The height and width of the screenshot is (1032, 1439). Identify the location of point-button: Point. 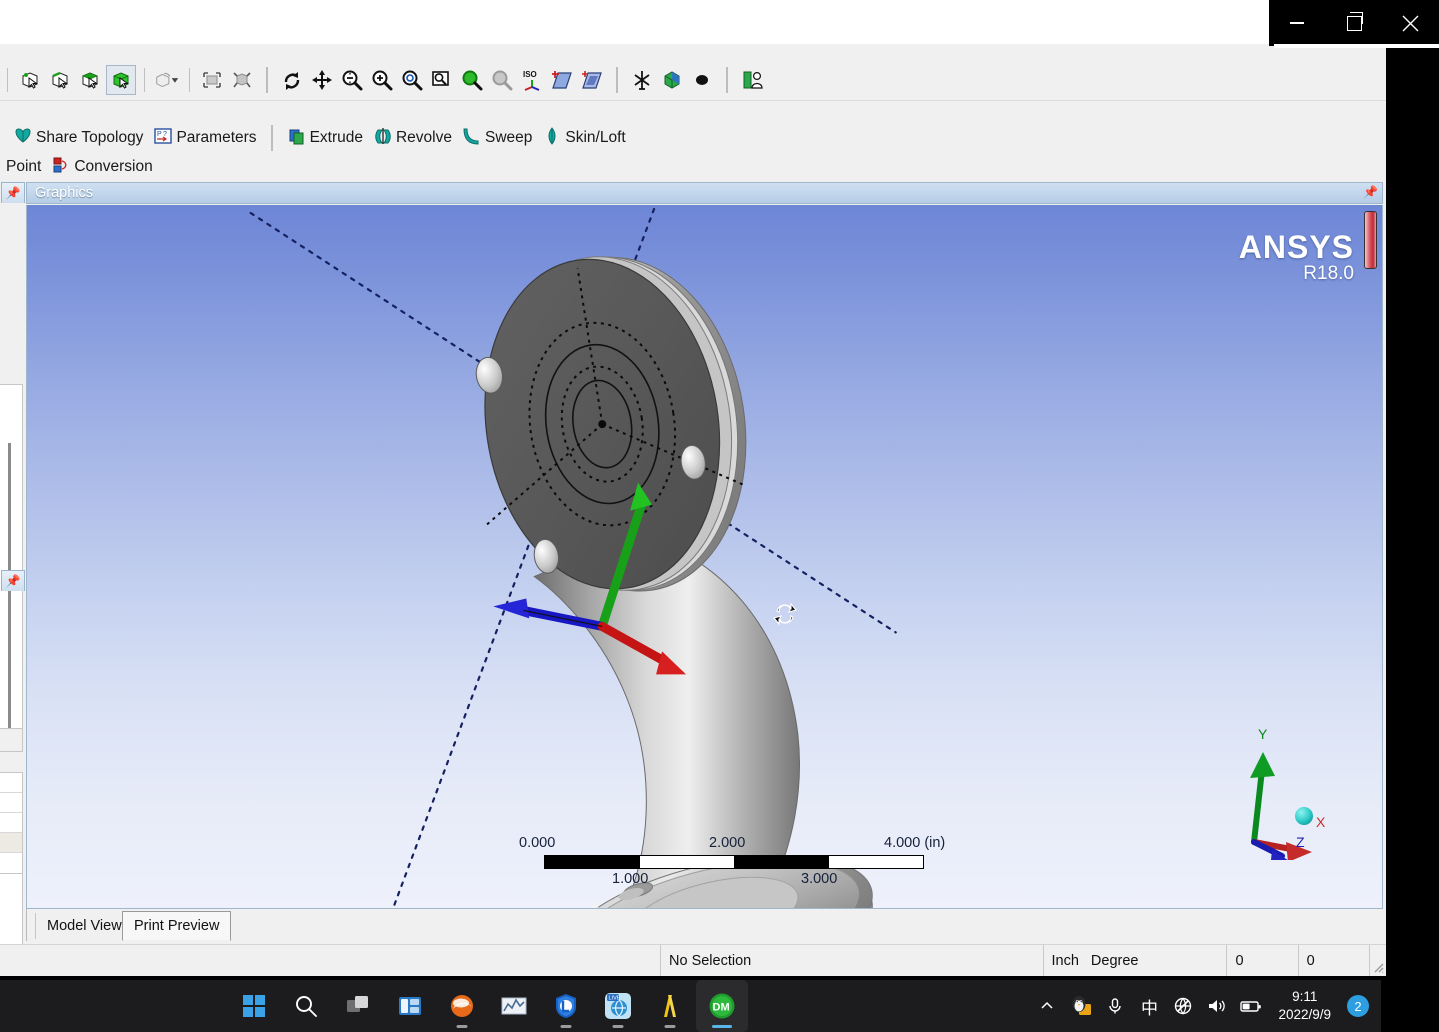
(23, 167).